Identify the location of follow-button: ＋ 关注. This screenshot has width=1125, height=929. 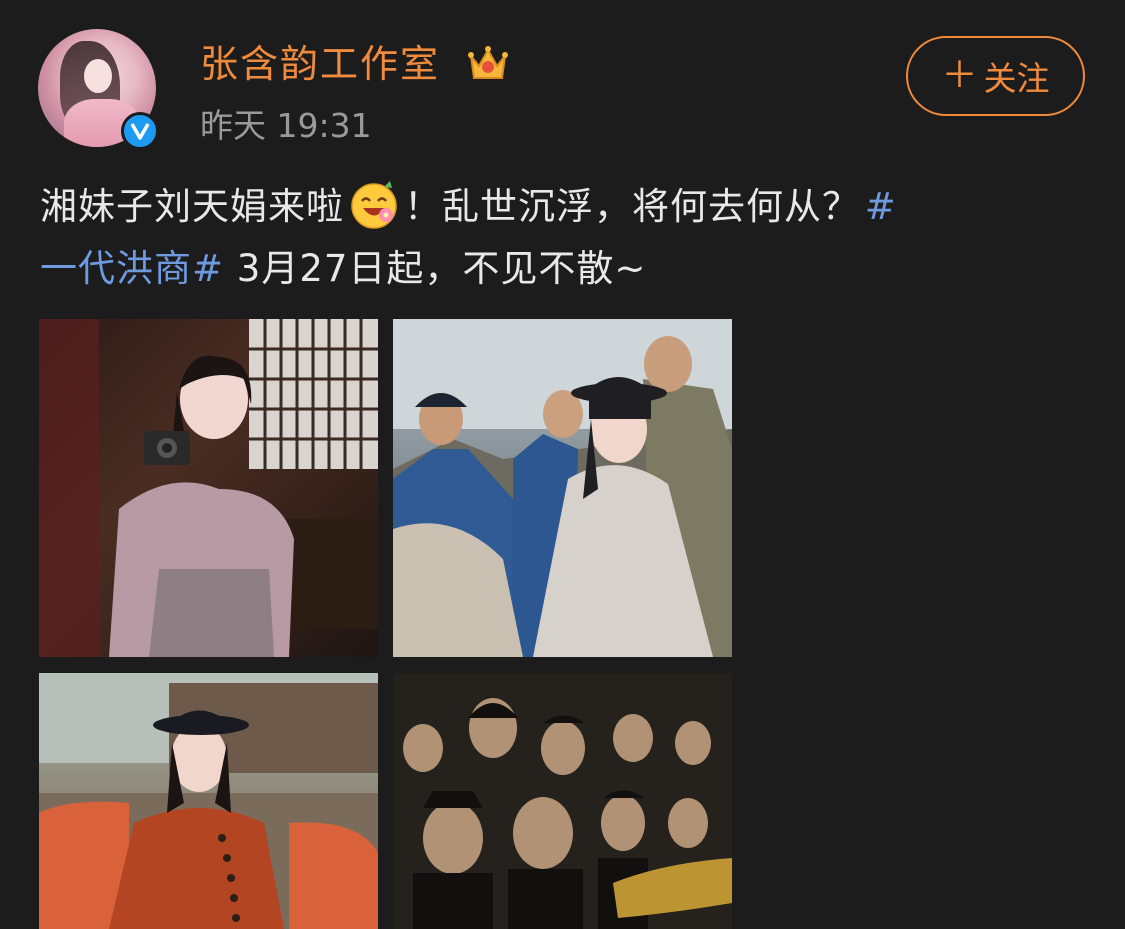
(995, 76).